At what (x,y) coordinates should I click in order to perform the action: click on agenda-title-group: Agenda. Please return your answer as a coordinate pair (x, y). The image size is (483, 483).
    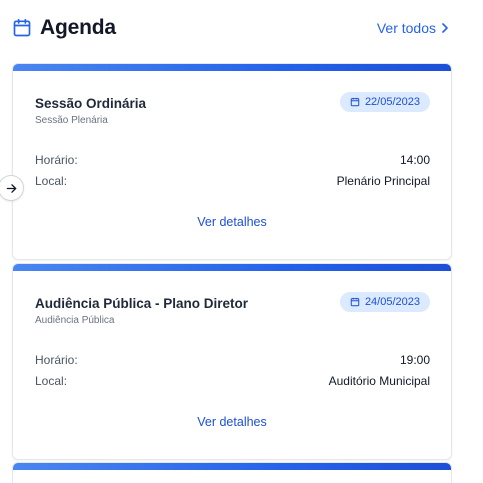
    Looking at the image, I should click on (64, 28).